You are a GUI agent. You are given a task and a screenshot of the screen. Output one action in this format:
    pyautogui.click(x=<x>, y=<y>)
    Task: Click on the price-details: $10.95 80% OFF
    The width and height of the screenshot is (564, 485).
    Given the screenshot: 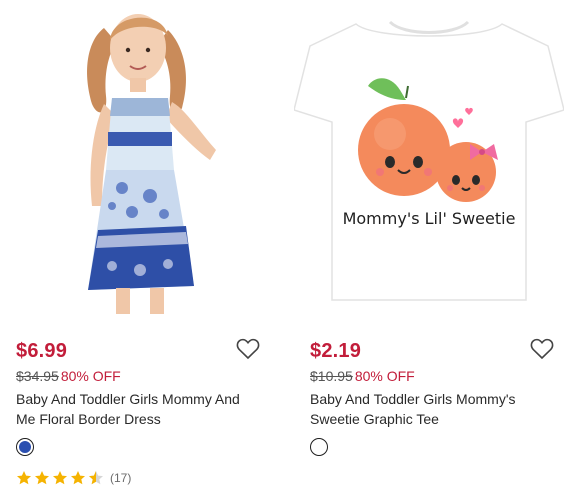 What is the action you would take?
    pyautogui.click(x=362, y=376)
    